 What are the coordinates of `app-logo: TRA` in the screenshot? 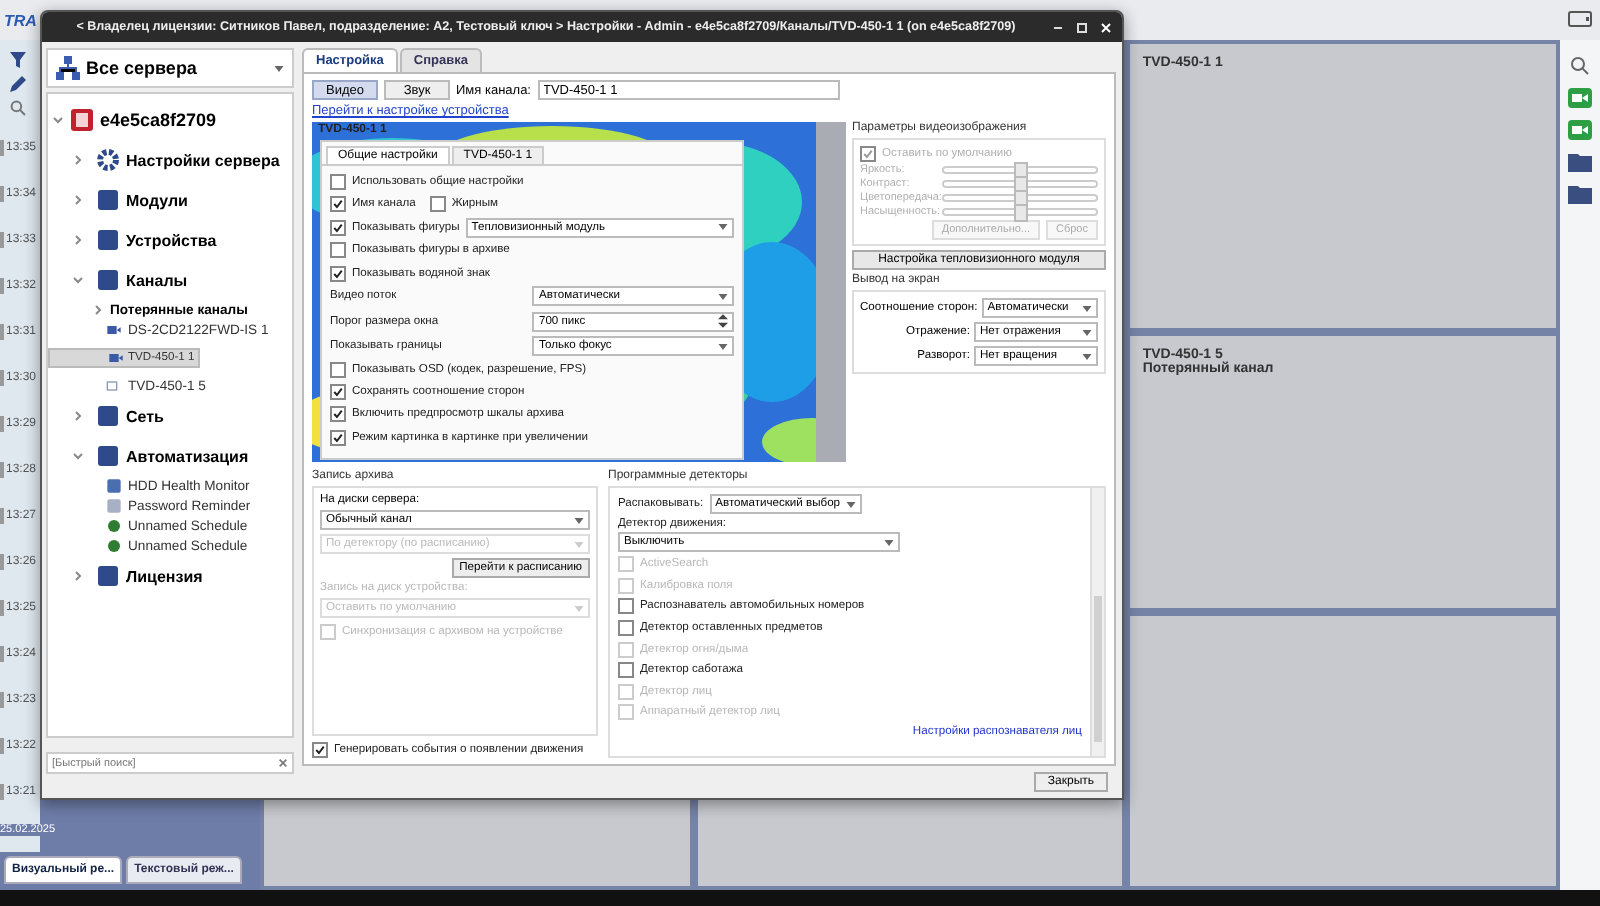 It's located at (20, 20).